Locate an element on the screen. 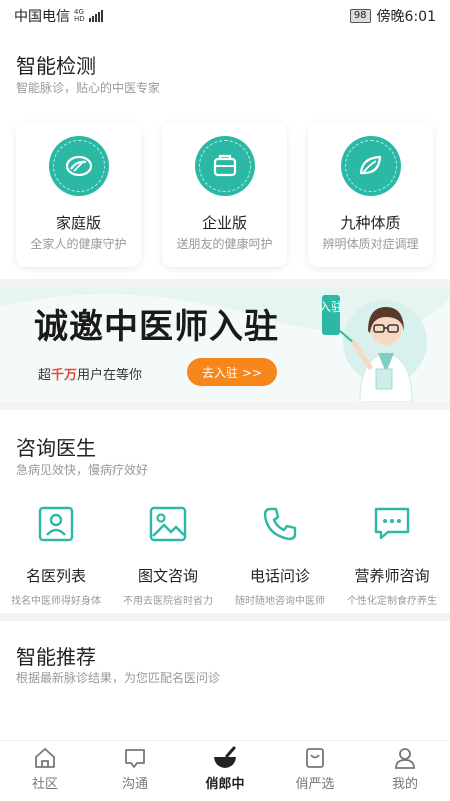  home-icon is located at coordinates (45, 758).